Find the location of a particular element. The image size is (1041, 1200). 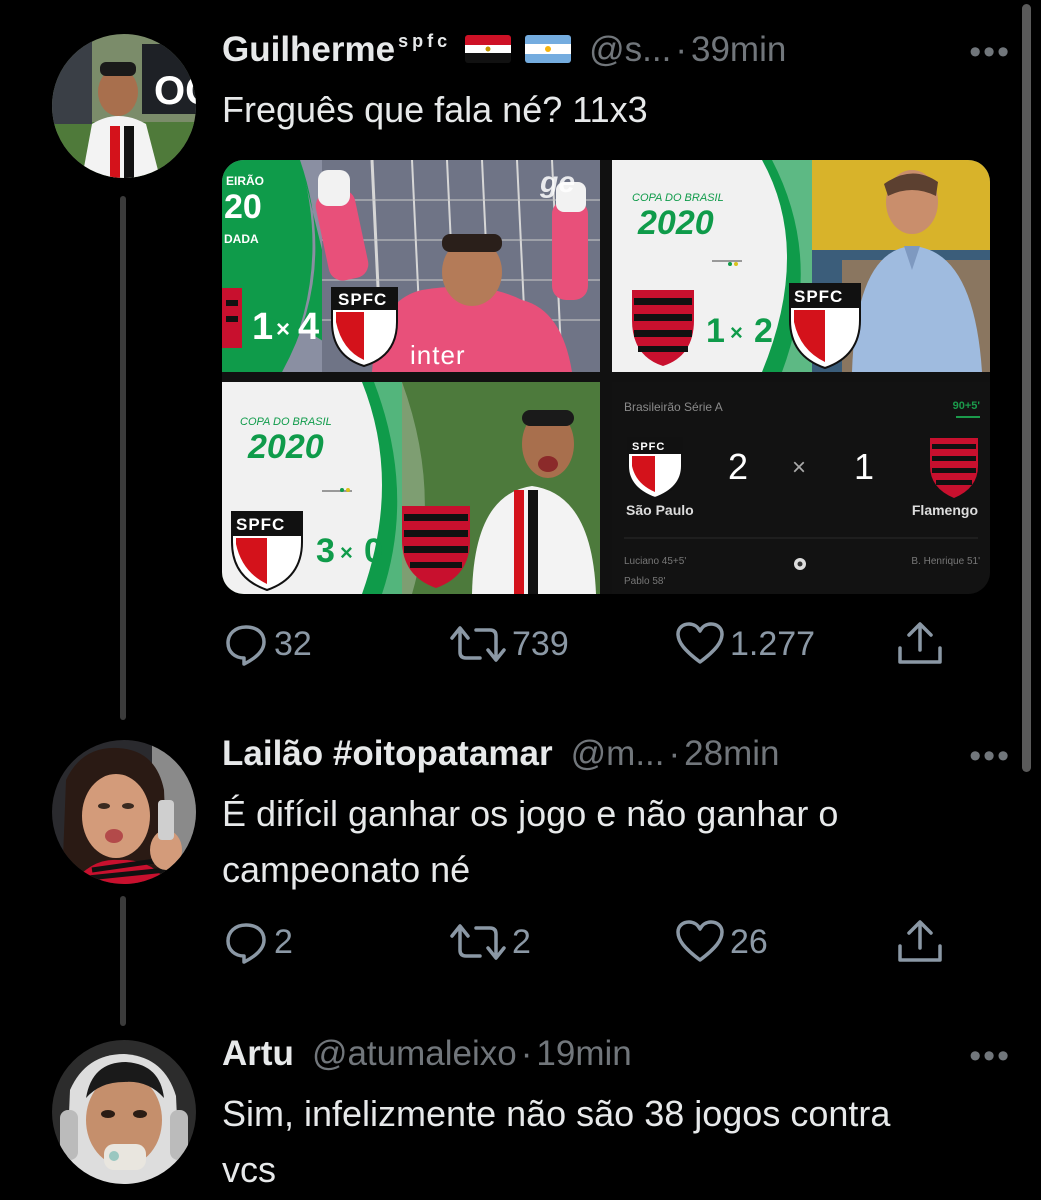

home-scorer: Pablo 58' is located at coordinates (645, 581).